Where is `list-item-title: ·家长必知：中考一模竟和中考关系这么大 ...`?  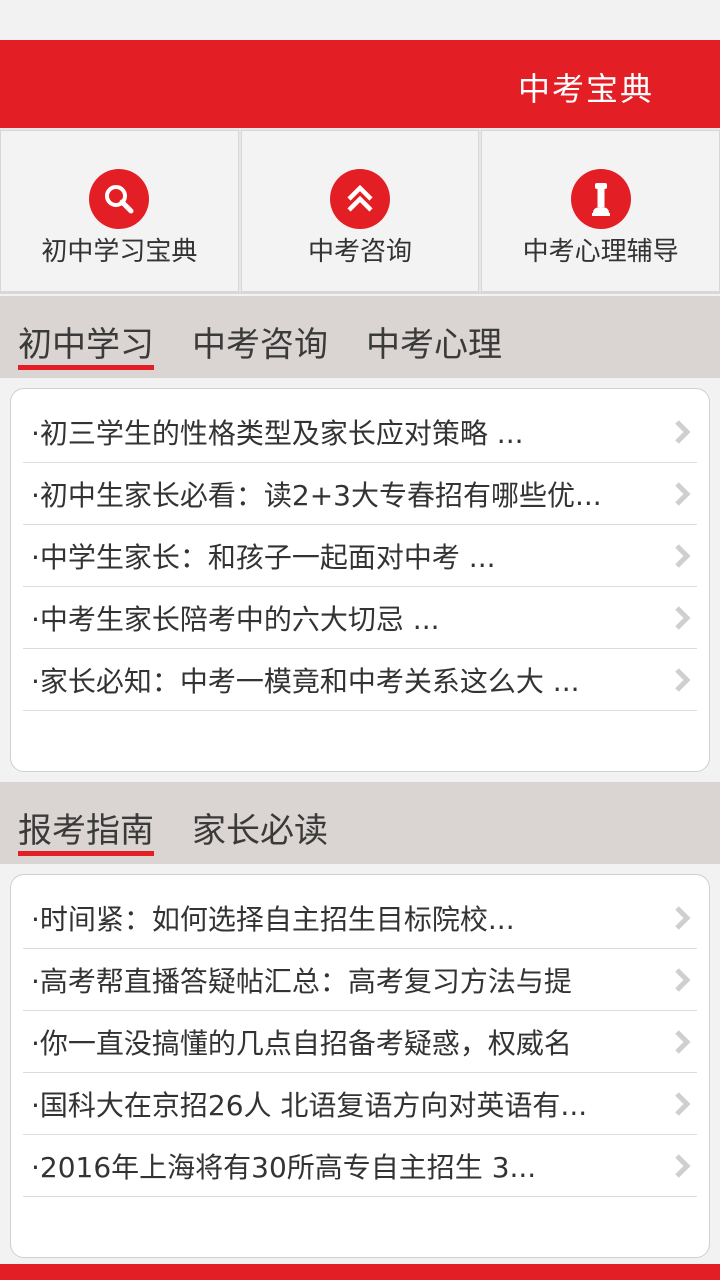 list-item-title: ·家长必知：中考一模竟和中考关系这么大 ... is located at coordinates (305, 681).